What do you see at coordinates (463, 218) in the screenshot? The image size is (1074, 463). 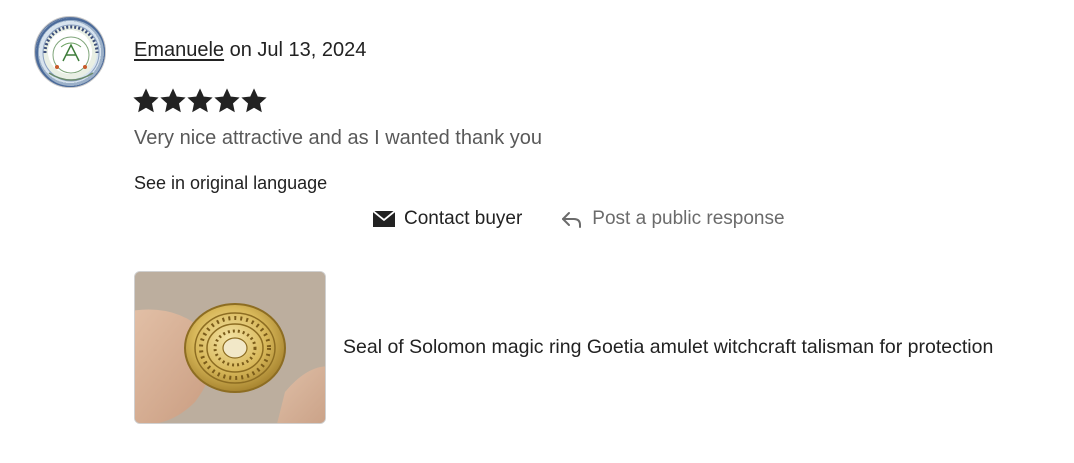 I see `contact-buyer-label: Contact buyer` at bounding box center [463, 218].